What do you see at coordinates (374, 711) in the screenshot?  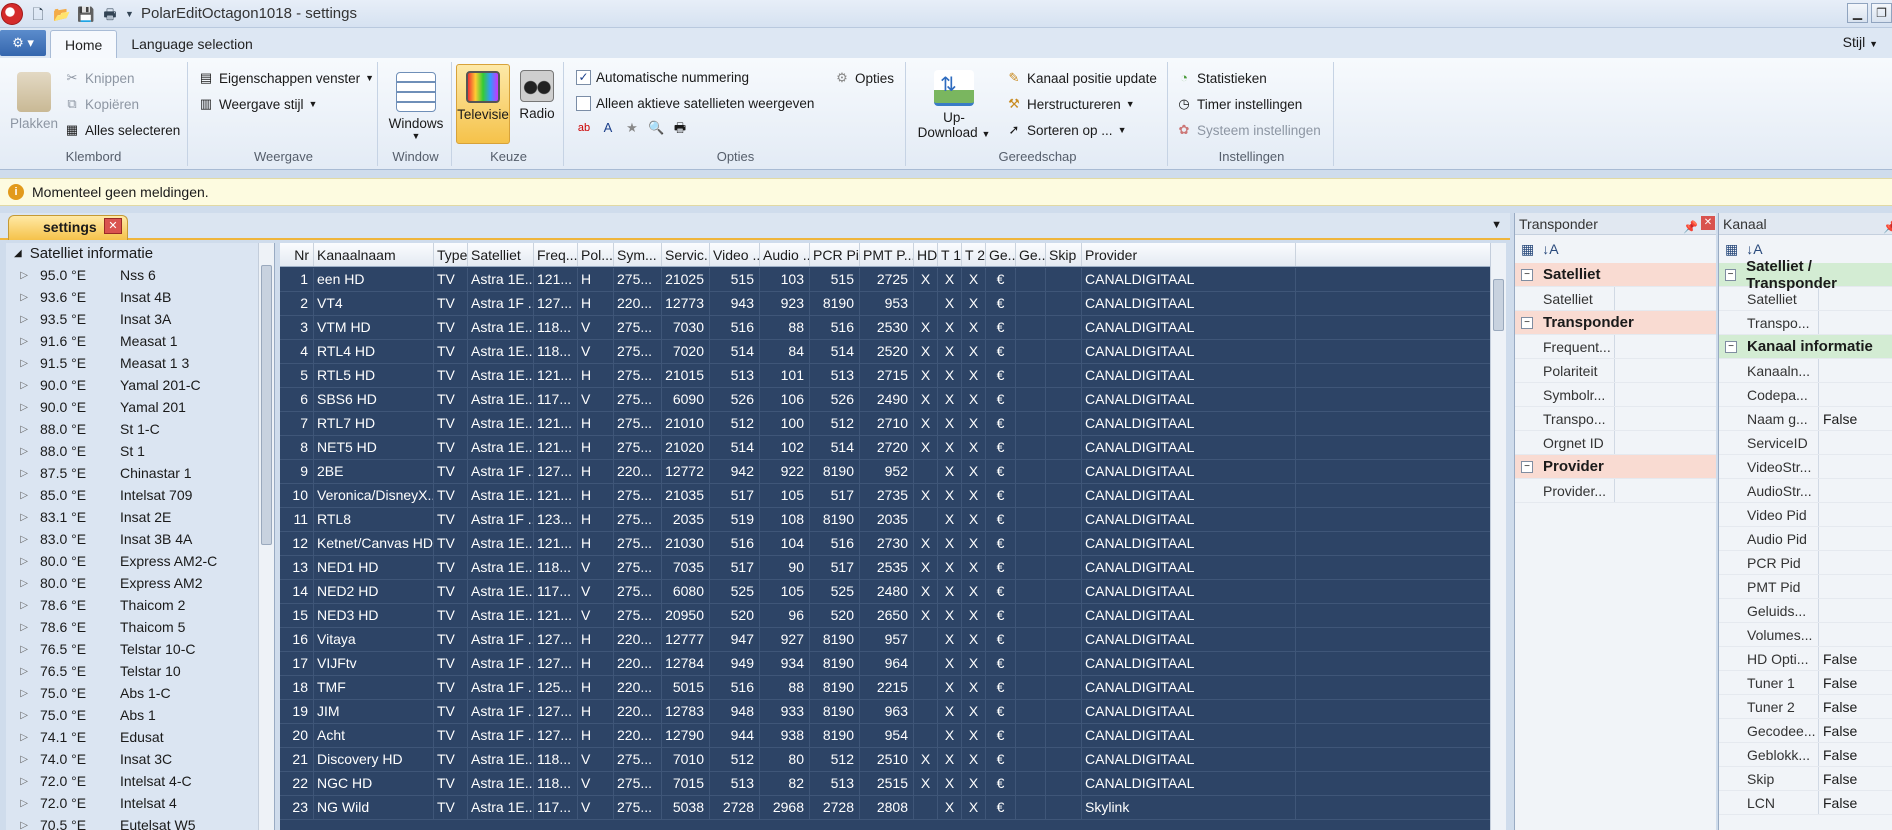 I see `table-cell: JIM` at bounding box center [374, 711].